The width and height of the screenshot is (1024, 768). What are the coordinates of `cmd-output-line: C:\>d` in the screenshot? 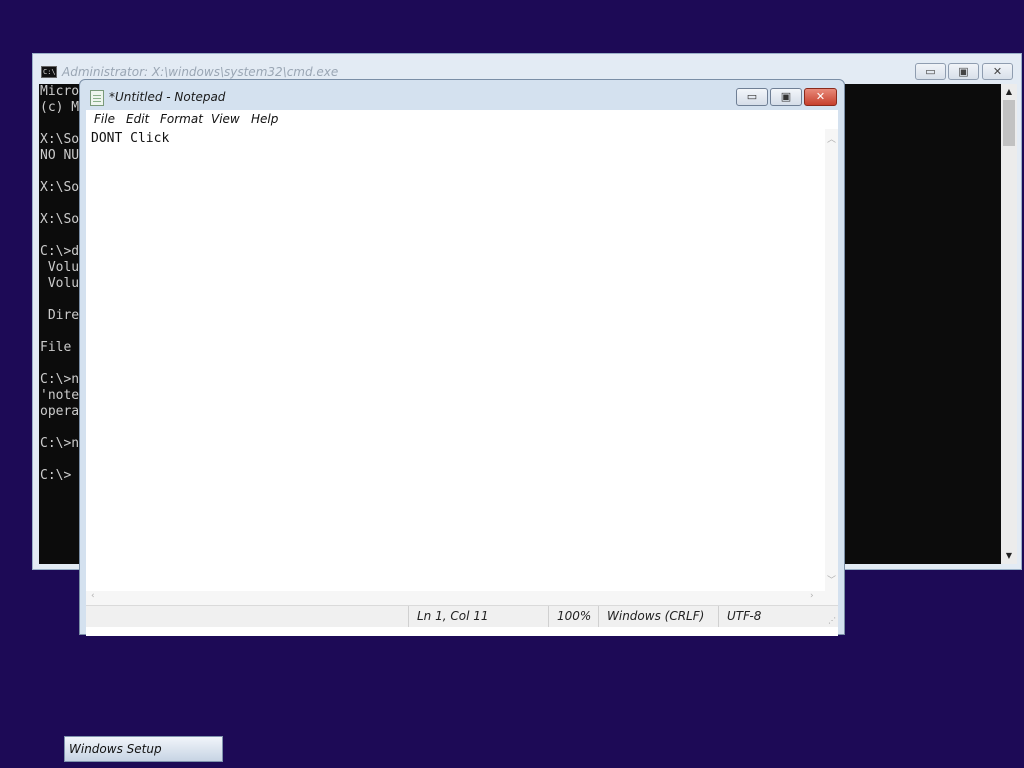 It's located at (60, 251).